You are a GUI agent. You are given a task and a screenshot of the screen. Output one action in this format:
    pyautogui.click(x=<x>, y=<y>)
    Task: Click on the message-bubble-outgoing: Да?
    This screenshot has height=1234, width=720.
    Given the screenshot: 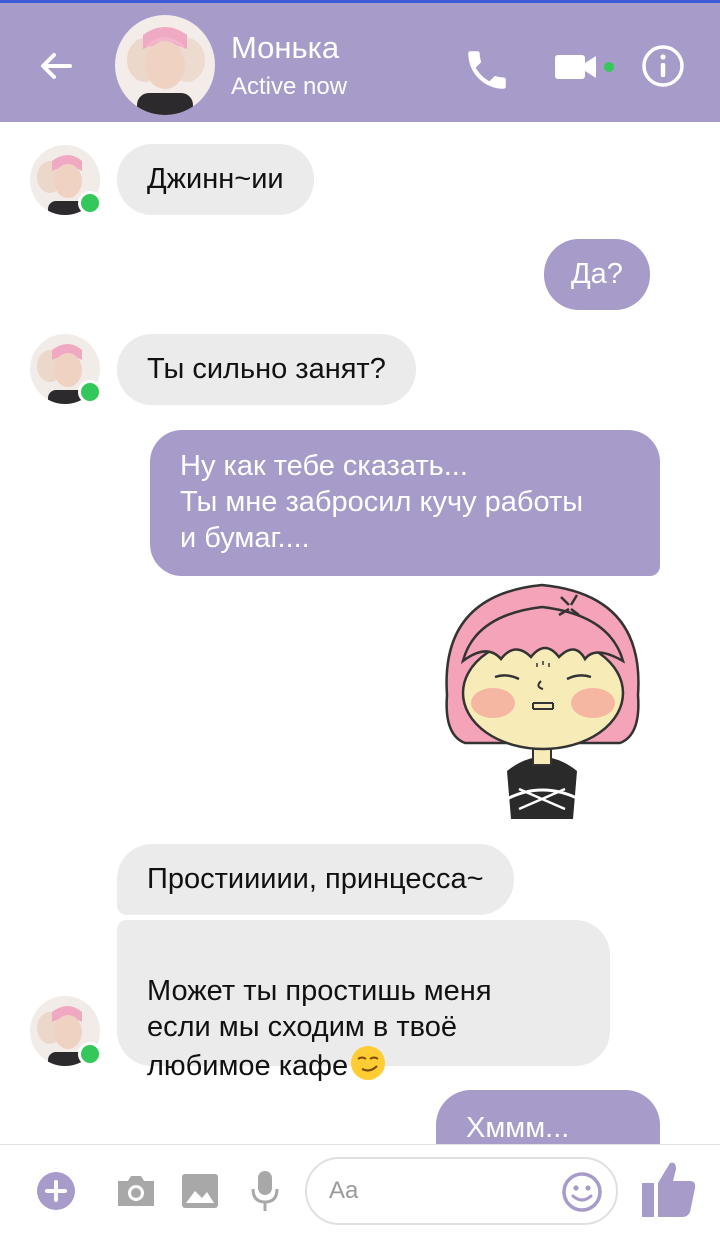 What is the action you would take?
    pyautogui.click(x=597, y=274)
    